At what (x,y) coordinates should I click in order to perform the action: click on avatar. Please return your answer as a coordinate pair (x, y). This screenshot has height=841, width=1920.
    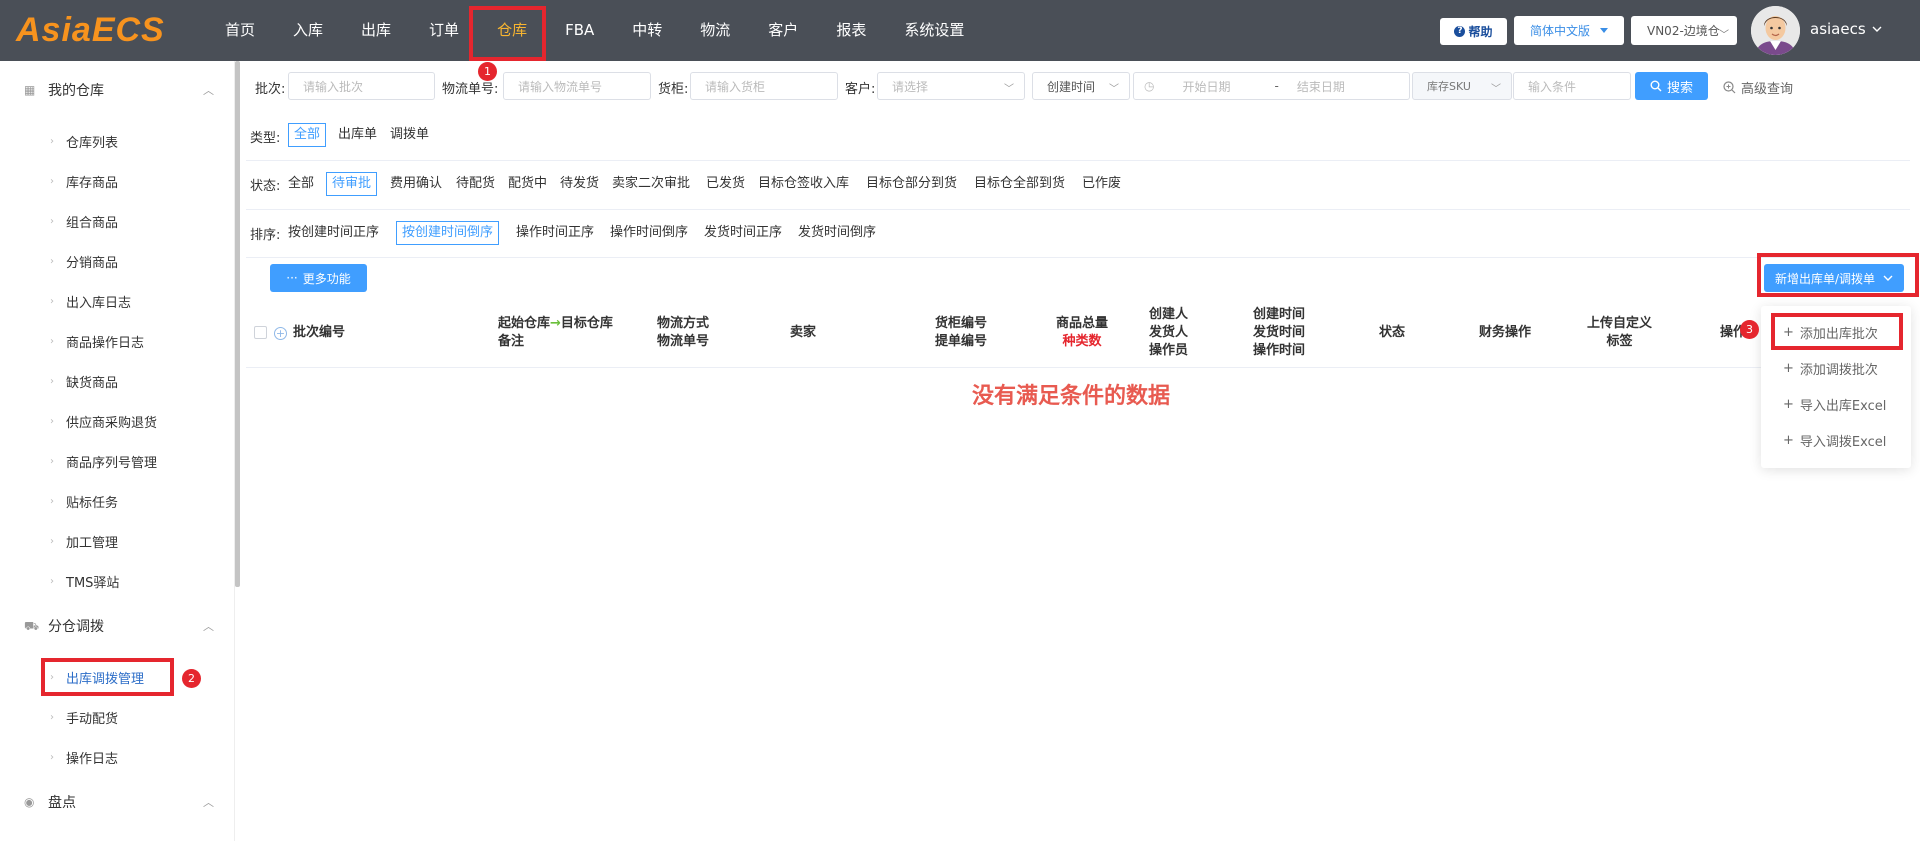
    Looking at the image, I should click on (1775, 30).